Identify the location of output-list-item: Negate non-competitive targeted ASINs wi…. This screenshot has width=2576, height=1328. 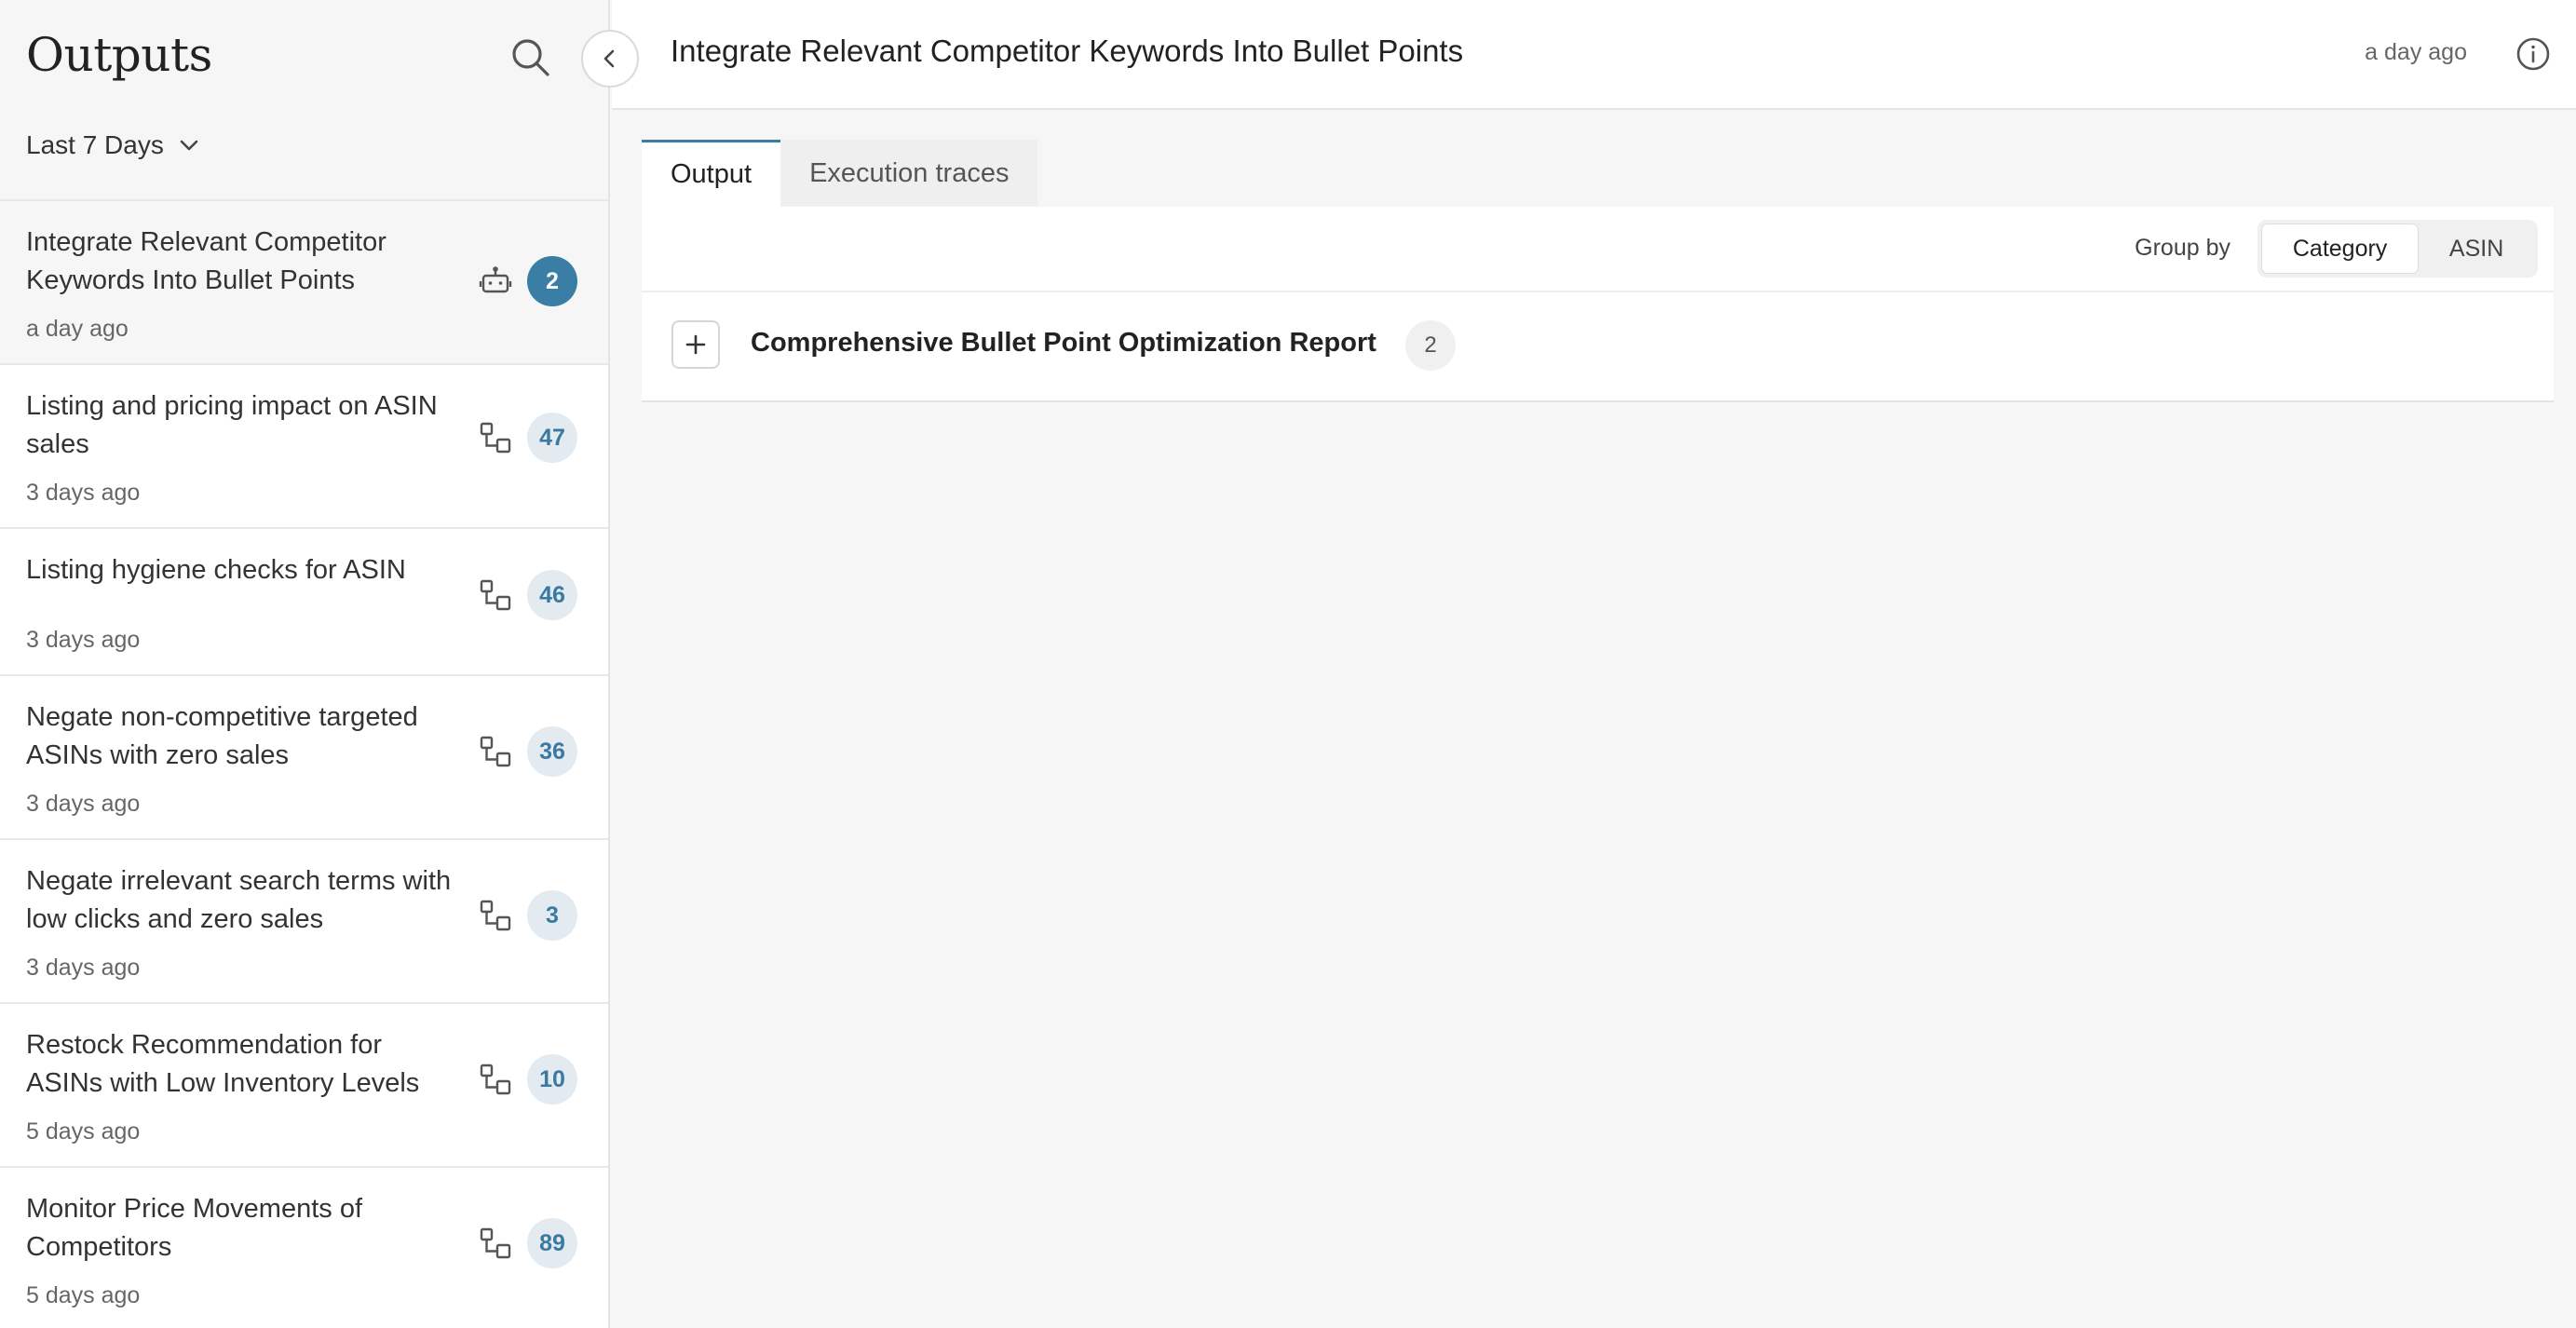
(304, 758).